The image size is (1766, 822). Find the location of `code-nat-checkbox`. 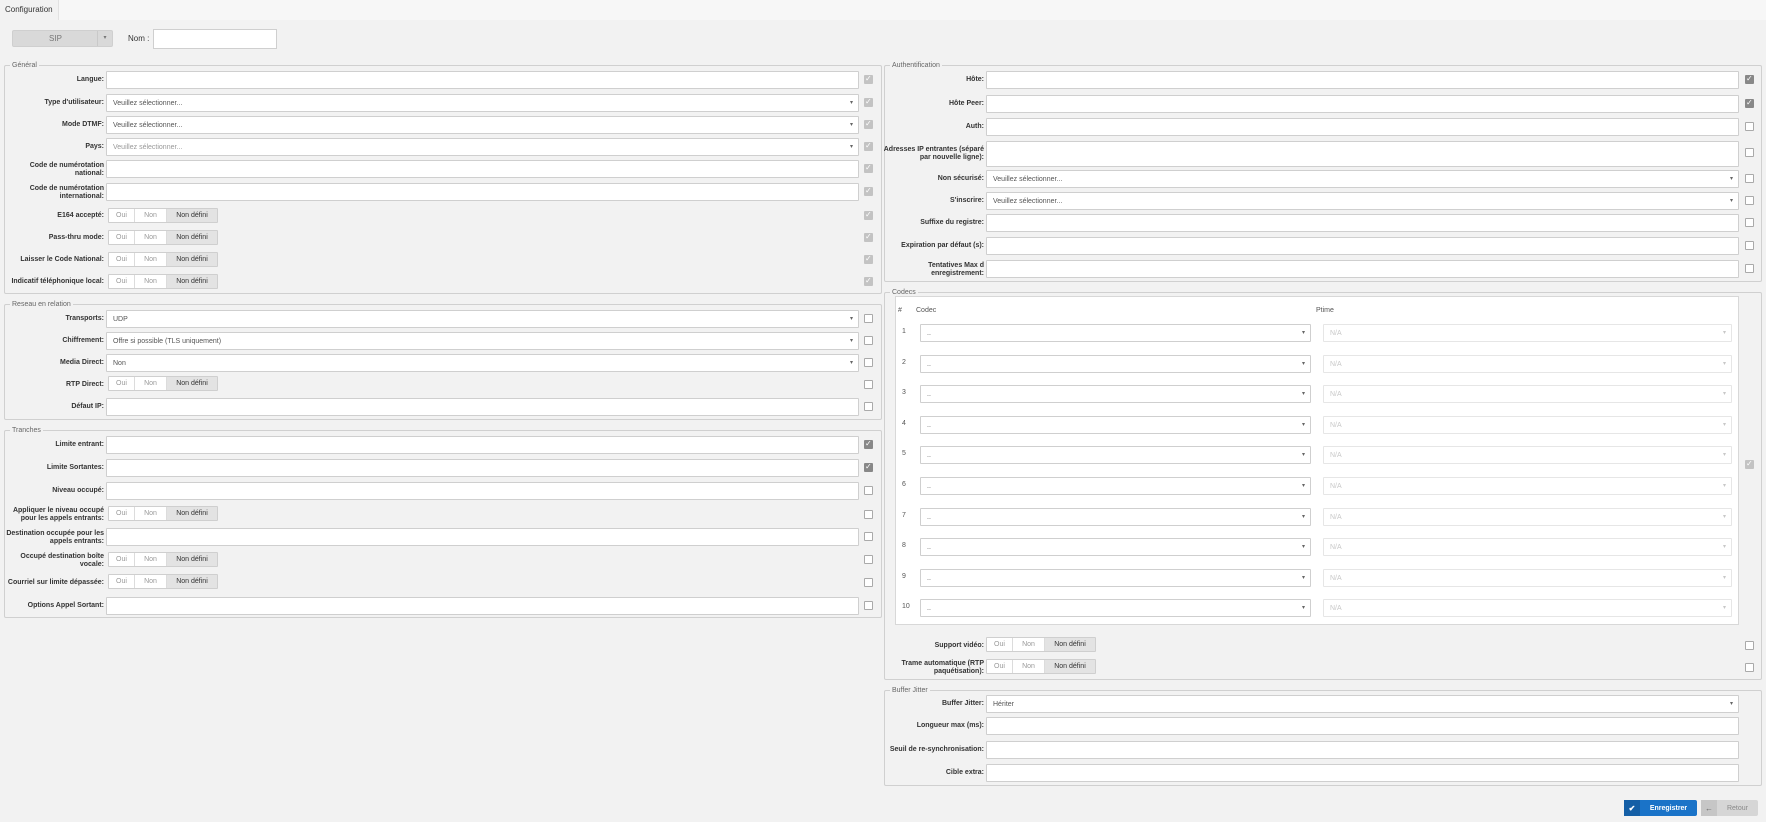

code-nat-checkbox is located at coordinates (868, 168).